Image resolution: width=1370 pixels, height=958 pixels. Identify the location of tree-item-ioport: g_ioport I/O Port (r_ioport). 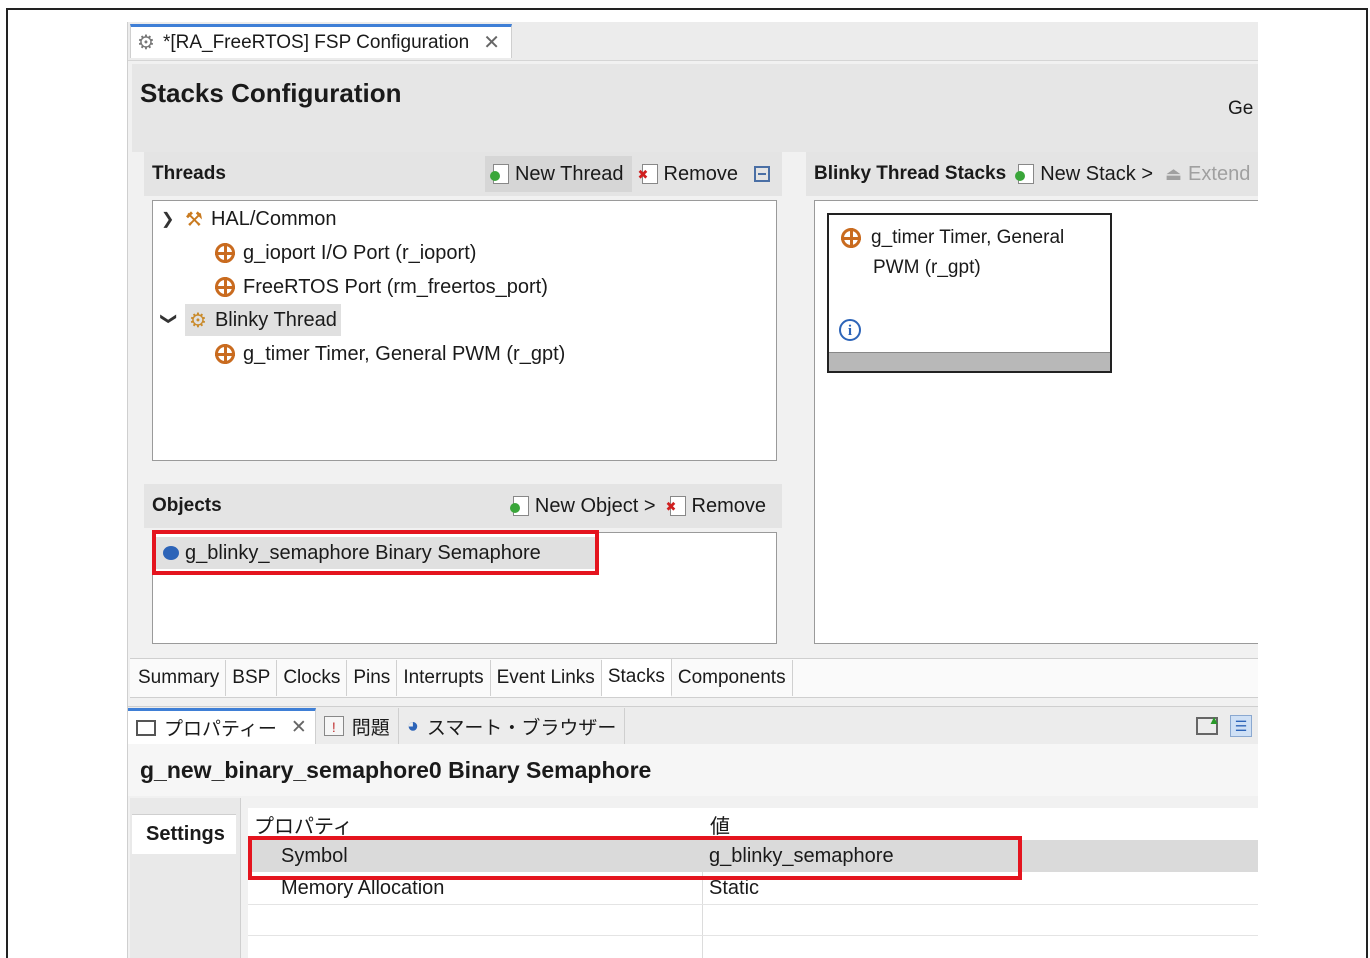
(345, 253).